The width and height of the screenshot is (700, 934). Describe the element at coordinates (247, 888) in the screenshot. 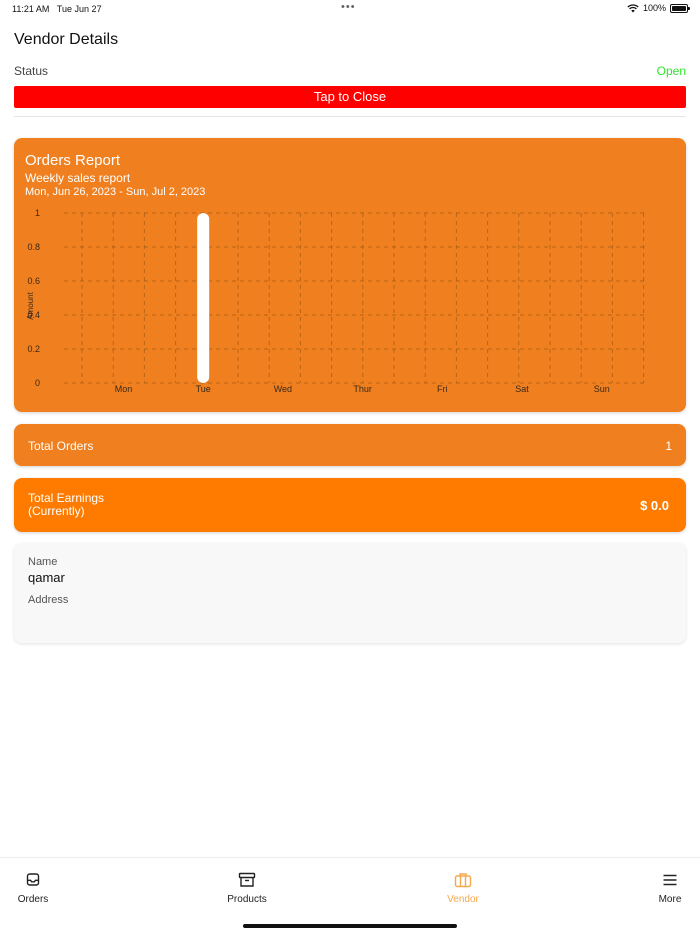

I see `tab-products: Products` at that location.